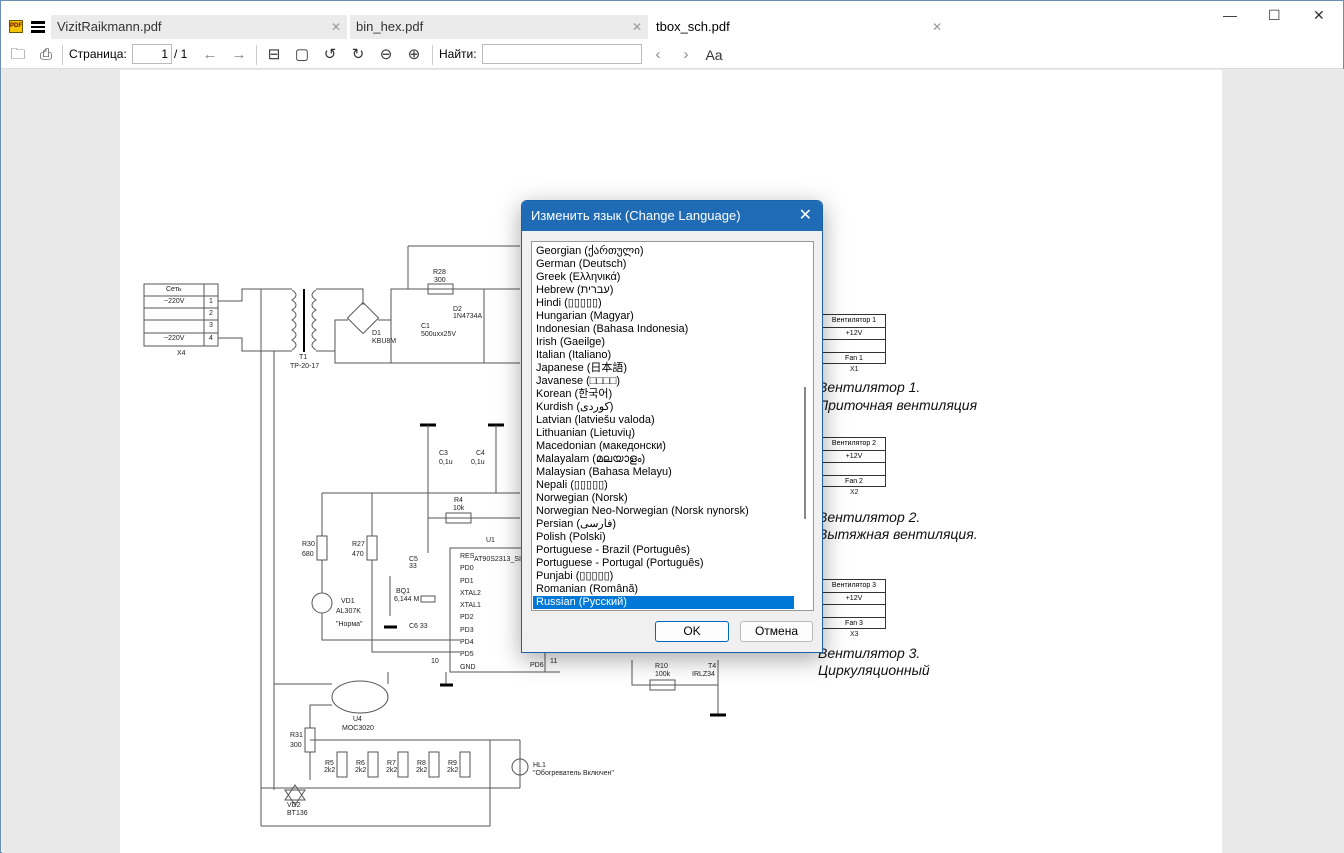 This screenshot has height=853, width=1344. I want to click on schematic-label: C6 33, so click(418, 626).